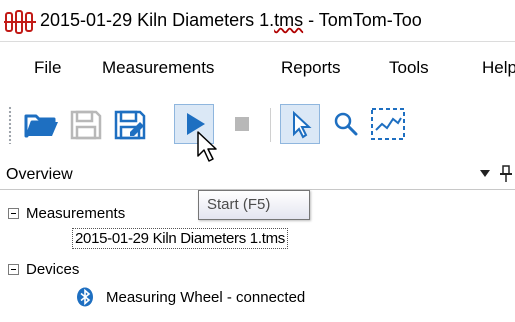  What do you see at coordinates (53, 269) in the screenshot?
I see `tree-label-devices: Devices` at bounding box center [53, 269].